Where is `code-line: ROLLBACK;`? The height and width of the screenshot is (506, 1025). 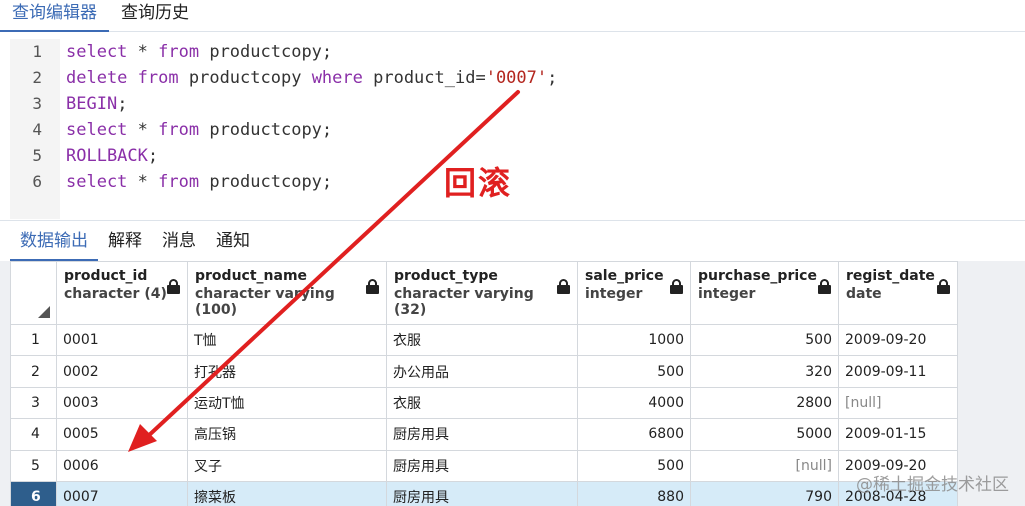 code-line: ROLLBACK; is located at coordinates (545, 156).